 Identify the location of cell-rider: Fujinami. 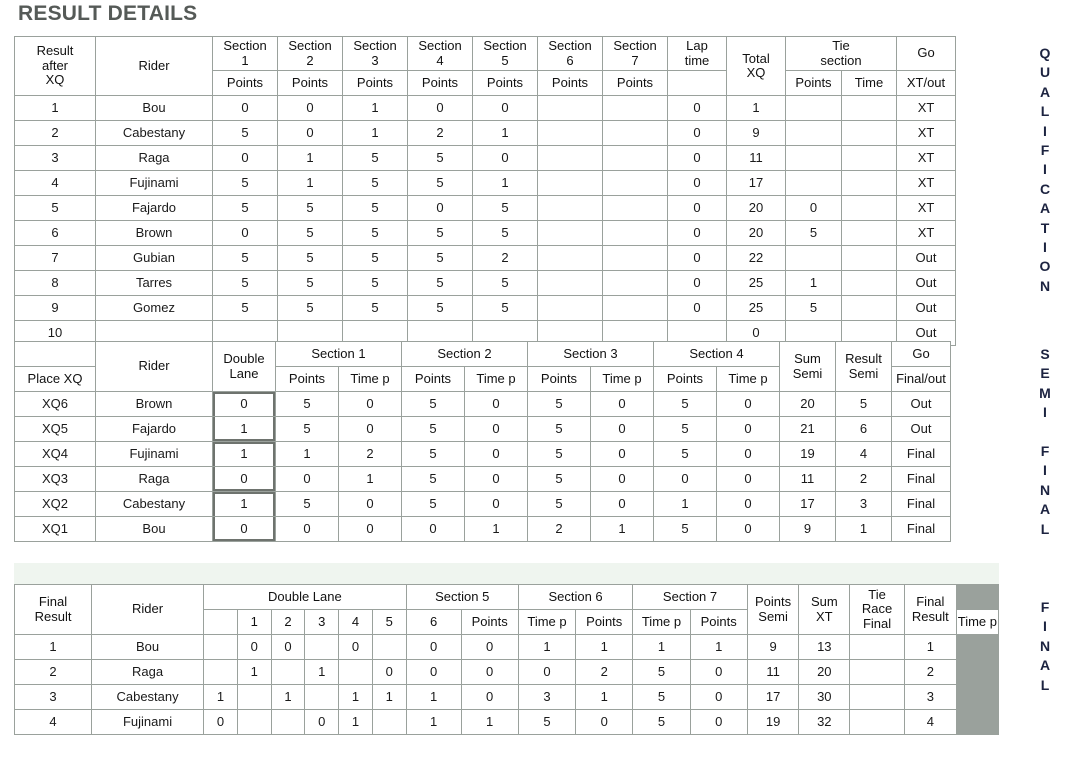
(148, 722).